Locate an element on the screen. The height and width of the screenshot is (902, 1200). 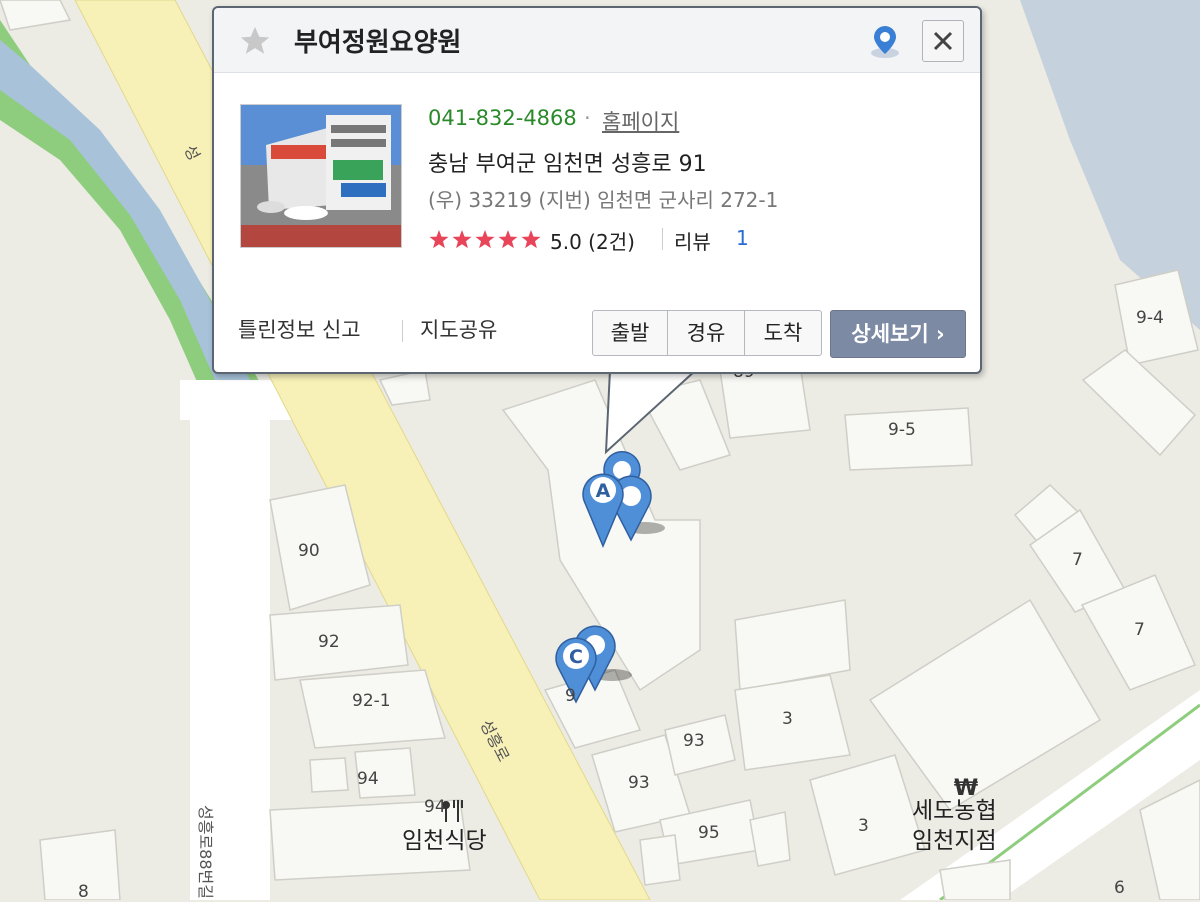
review-label: 리뷰 is located at coordinates (692, 242).